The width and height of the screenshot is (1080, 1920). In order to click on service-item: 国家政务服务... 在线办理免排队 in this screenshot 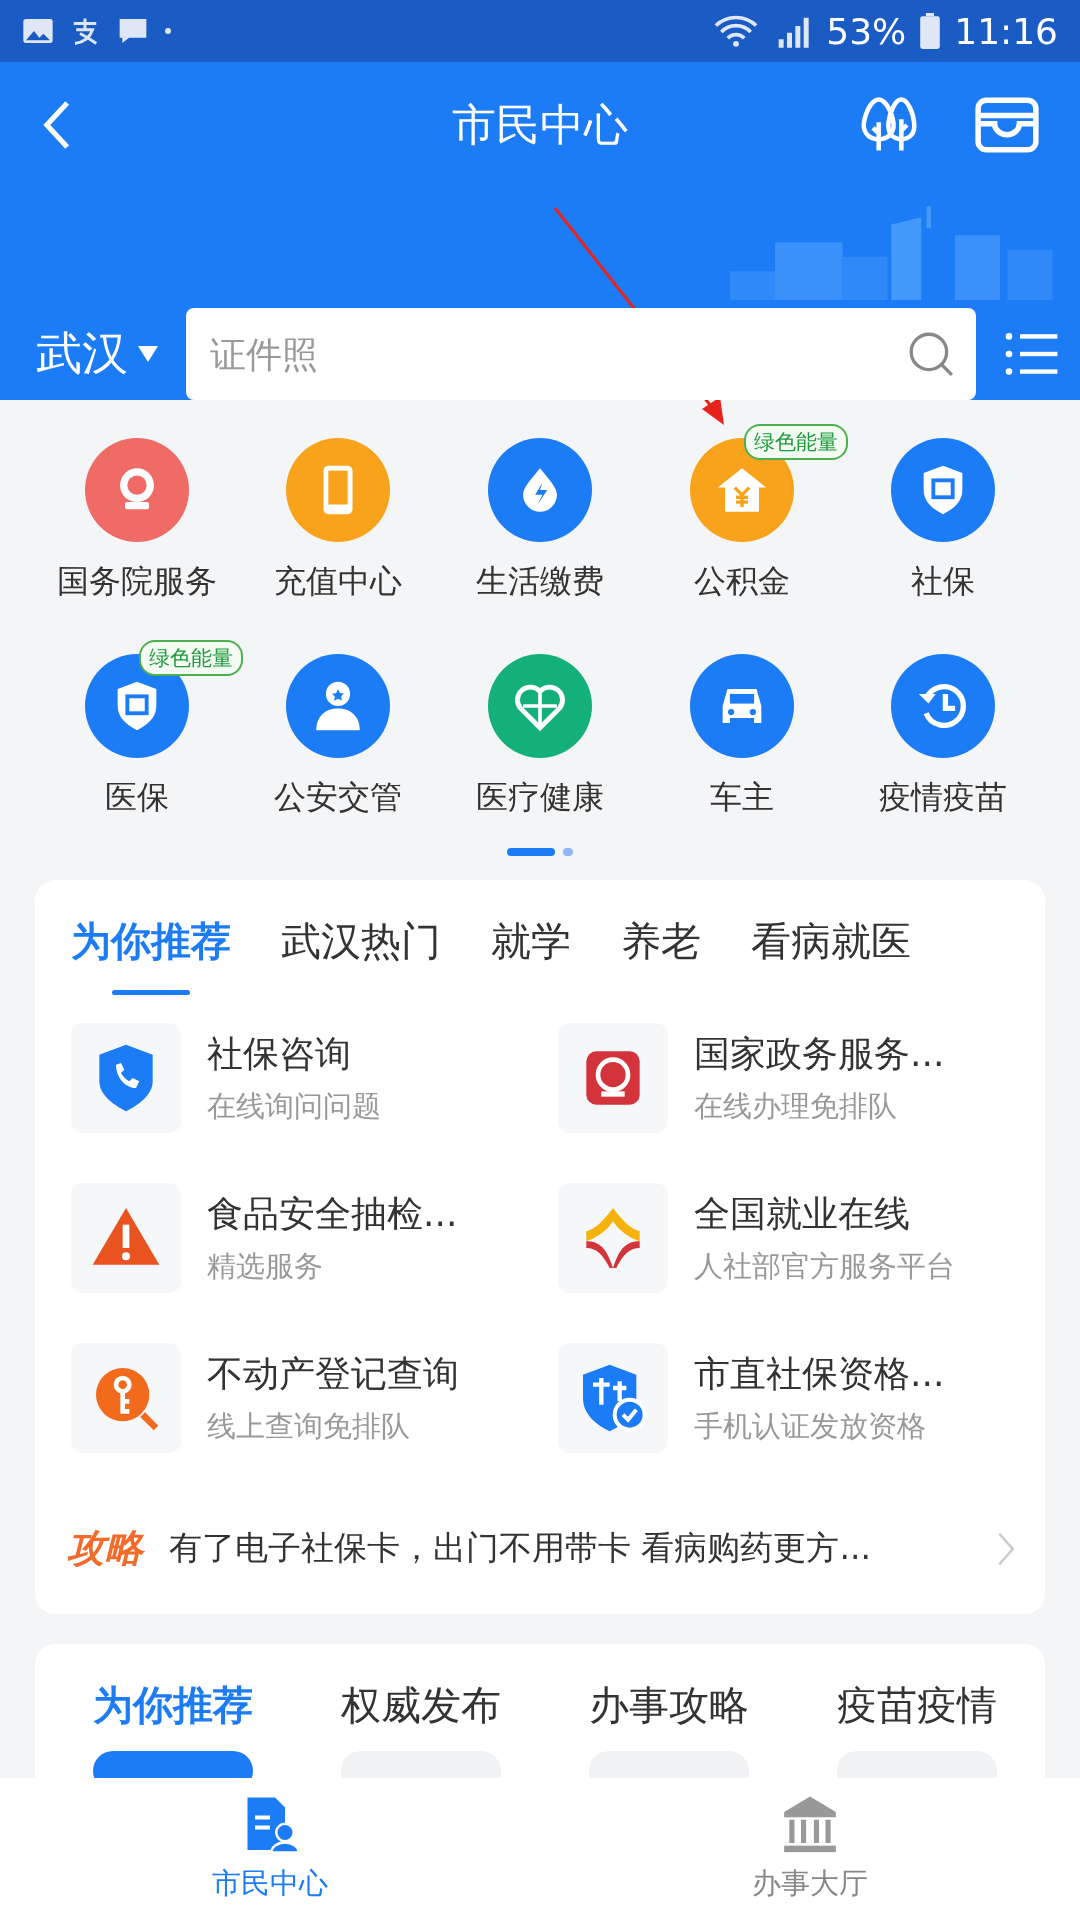, I will do `click(801, 1078)`.